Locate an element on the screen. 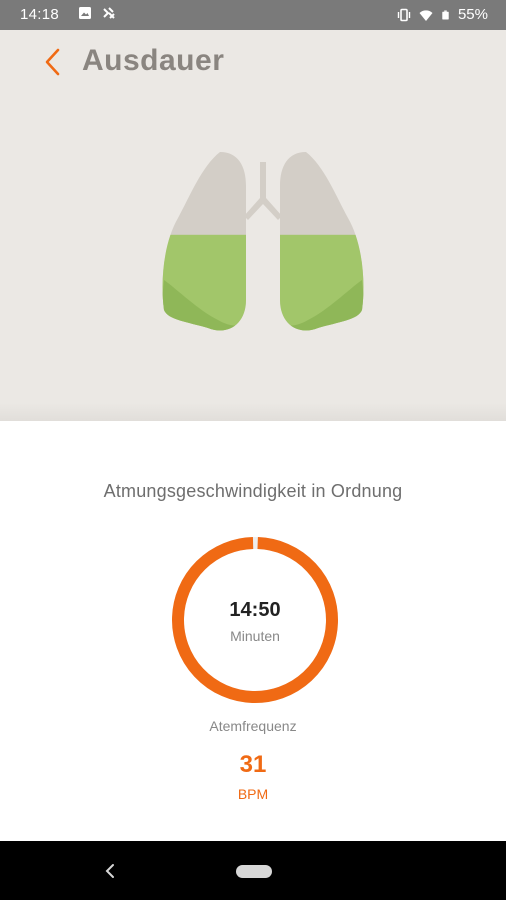  nav-home-pill is located at coordinates (254, 871).